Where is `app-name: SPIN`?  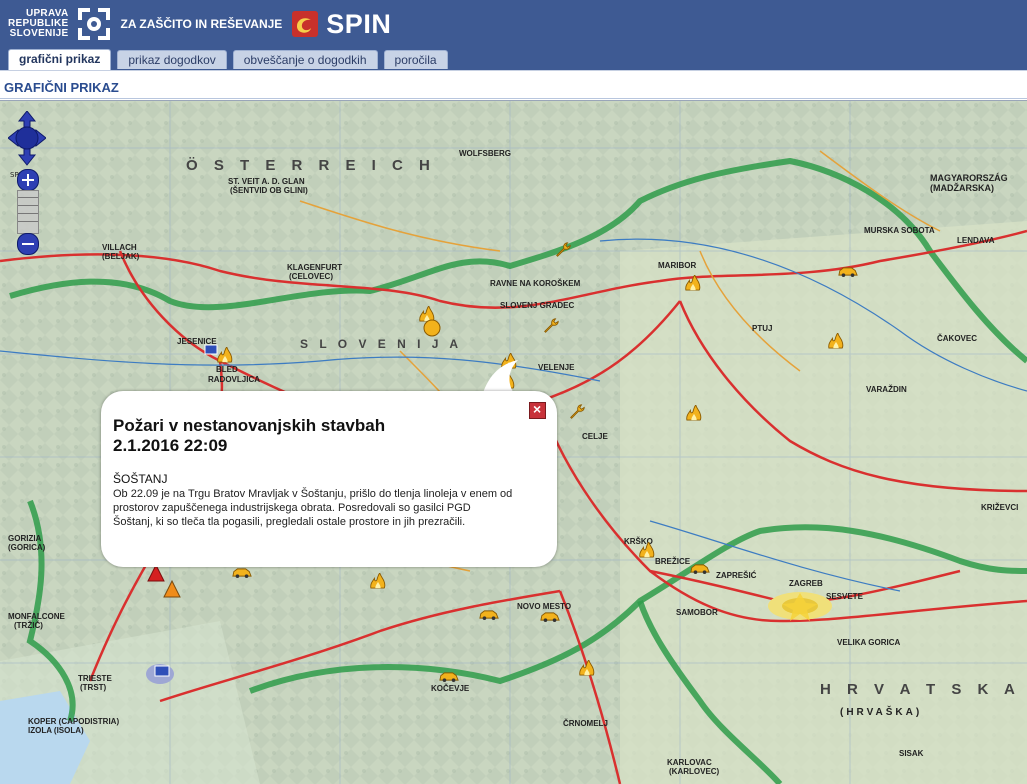 app-name: SPIN is located at coordinates (359, 23).